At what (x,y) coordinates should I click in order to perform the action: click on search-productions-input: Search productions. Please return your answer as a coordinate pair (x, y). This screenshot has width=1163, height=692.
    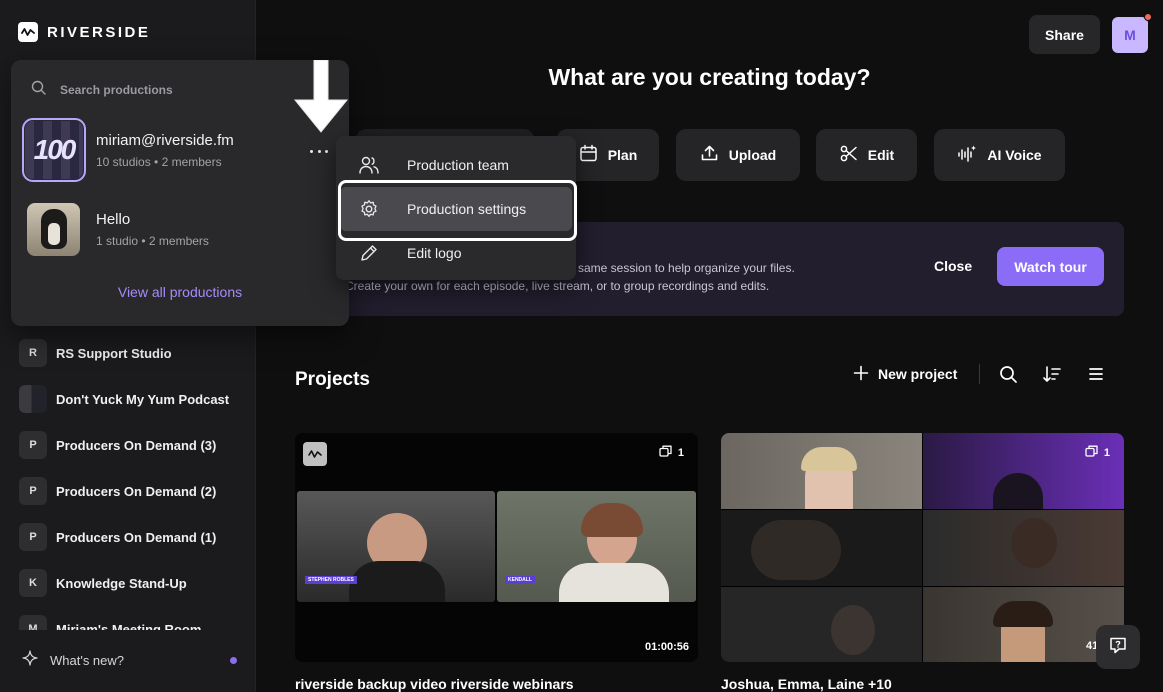
    Looking at the image, I should click on (116, 90).